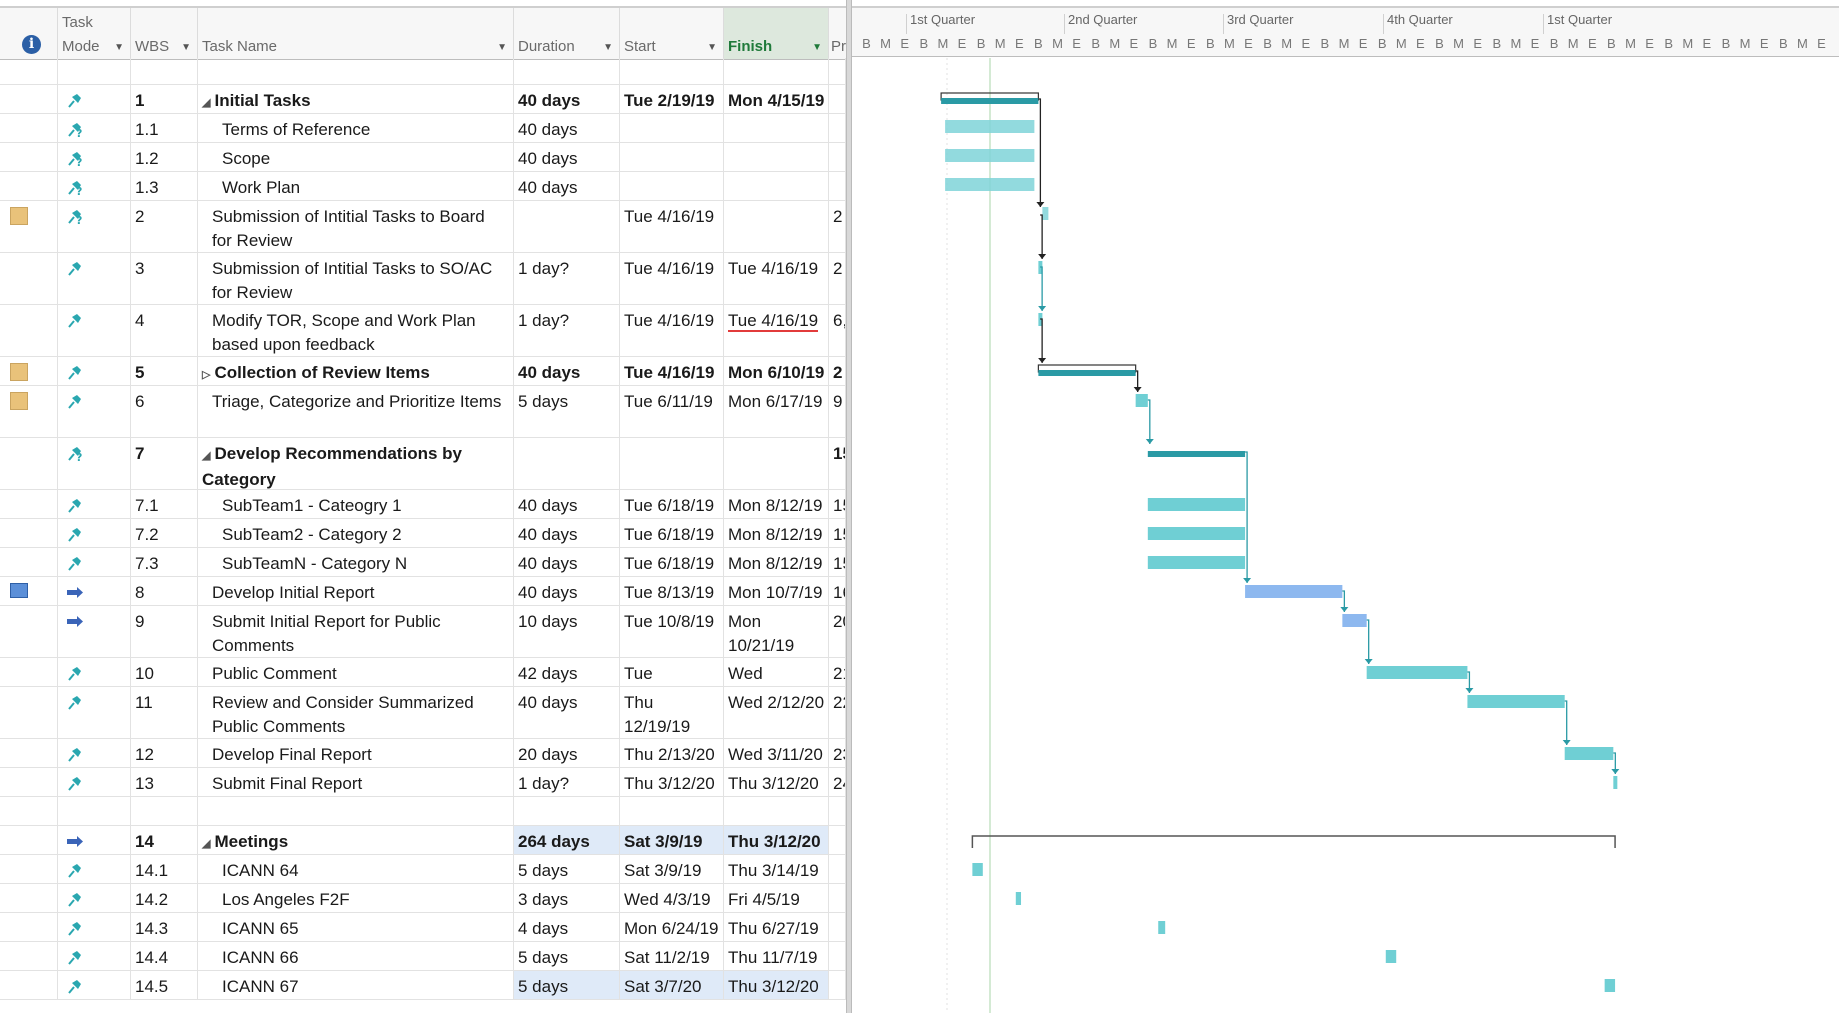 This screenshot has width=1839, height=1013. What do you see at coordinates (206, 844) in the screenshot?
I see `collapse-triangle-icon: ◢` at bounding box center [206, 844].